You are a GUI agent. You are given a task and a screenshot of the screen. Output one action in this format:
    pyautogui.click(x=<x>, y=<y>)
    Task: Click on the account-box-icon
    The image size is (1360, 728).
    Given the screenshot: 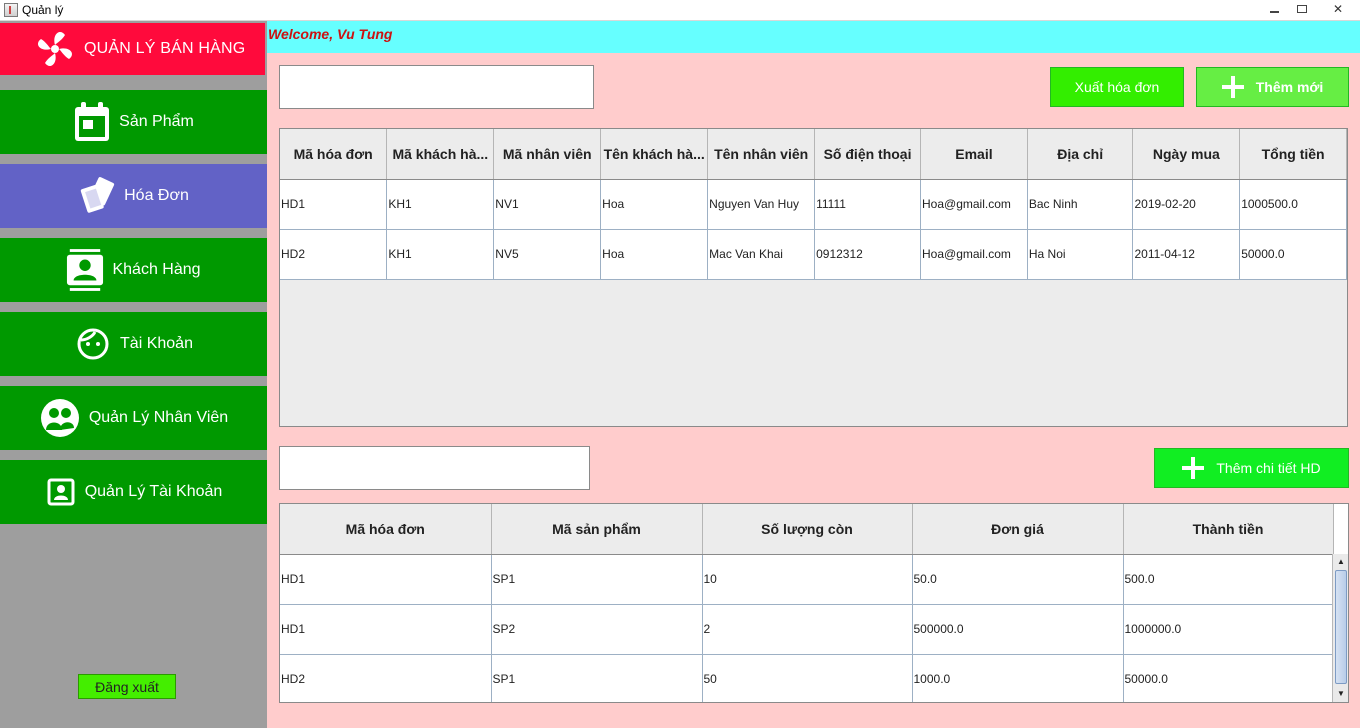 What is the action you would take?
    pyautogui.click(x=61, y=492)
    